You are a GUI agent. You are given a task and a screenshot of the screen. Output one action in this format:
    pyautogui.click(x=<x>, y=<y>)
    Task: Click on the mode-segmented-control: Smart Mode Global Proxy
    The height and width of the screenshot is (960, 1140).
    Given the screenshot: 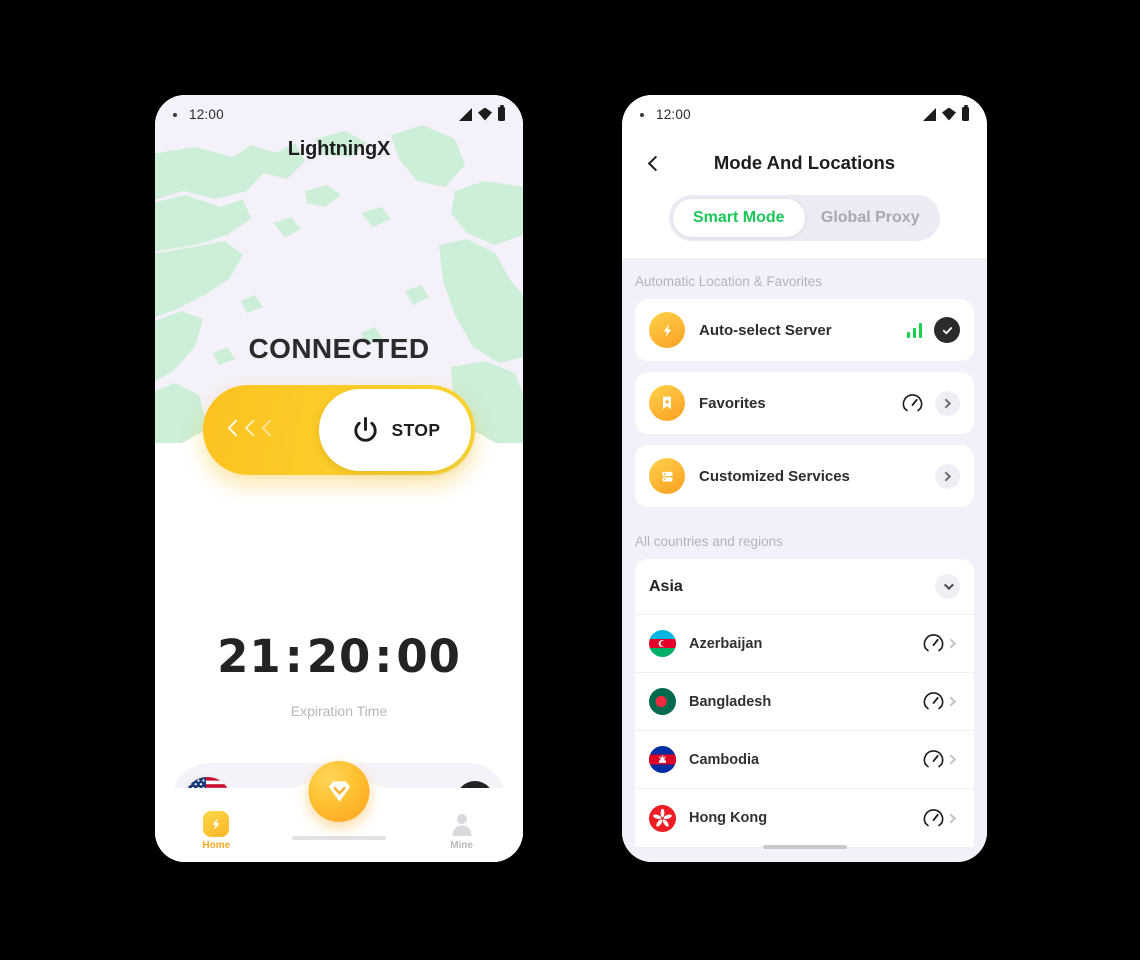 What is the action you would take?
    pyautogui.click(x=804, y=218)
    